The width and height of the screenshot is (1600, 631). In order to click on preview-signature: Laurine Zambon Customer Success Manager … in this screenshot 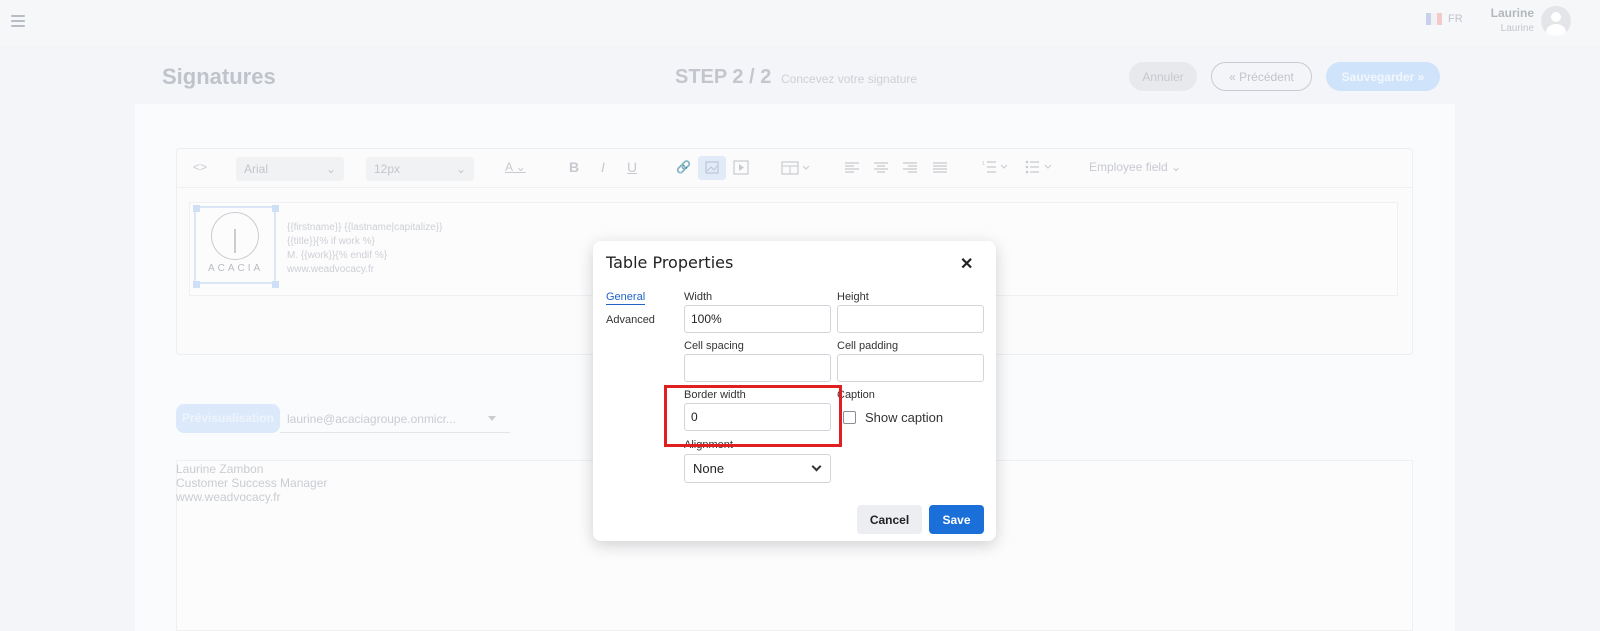, I will do `click(251, 483)`.